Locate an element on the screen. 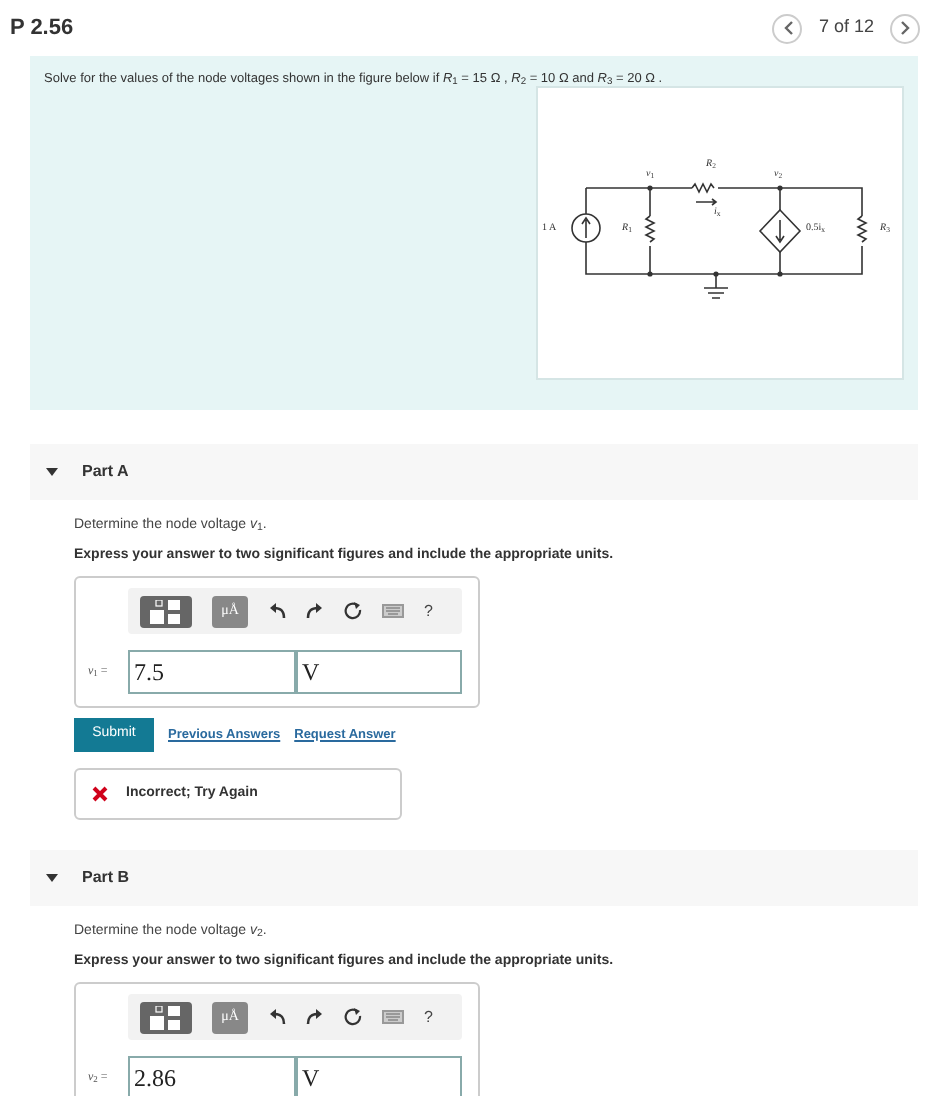 The height and width of the screenshot is (1096, 948). chevron-left-icon is located at coordinates (787, 28).